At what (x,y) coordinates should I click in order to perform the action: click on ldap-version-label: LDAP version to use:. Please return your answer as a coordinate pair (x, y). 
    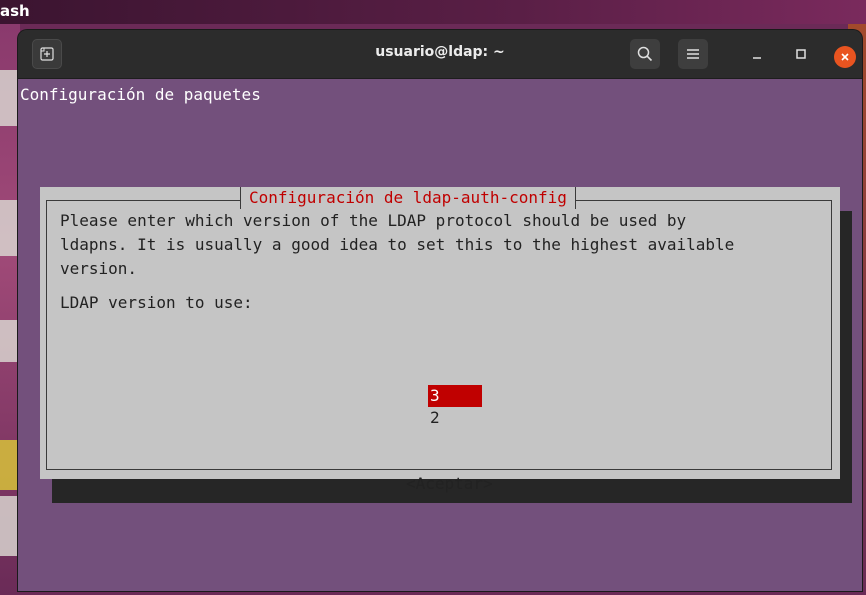
    Looking at the image, I should click on (156, 302).